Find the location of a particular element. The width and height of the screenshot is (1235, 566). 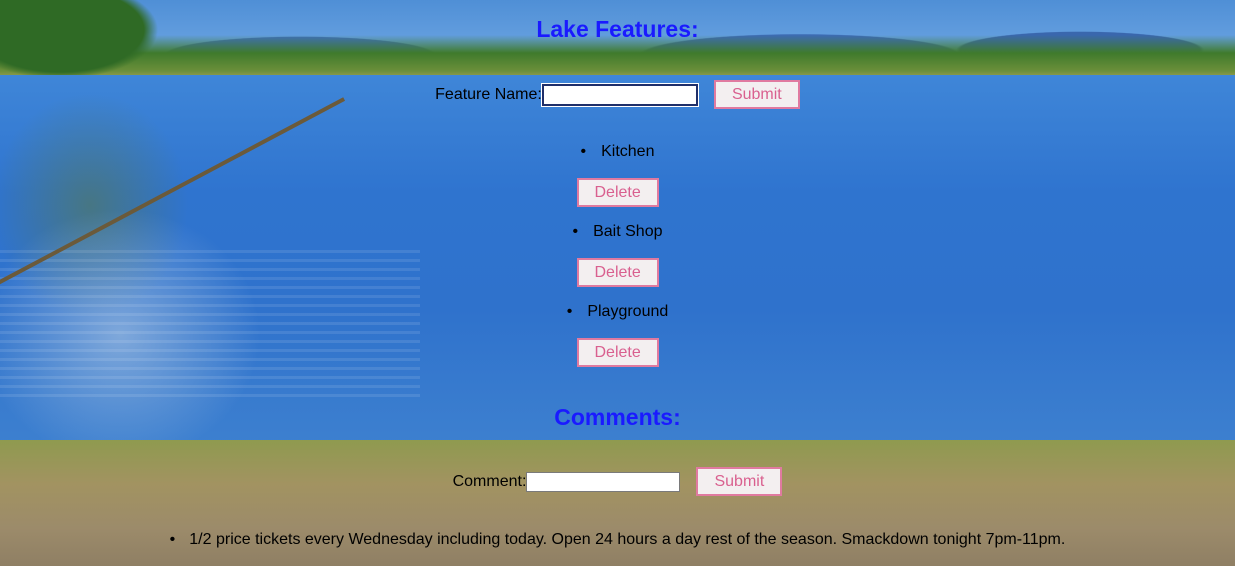

feature-name-input is located at coordinates (619, 94).